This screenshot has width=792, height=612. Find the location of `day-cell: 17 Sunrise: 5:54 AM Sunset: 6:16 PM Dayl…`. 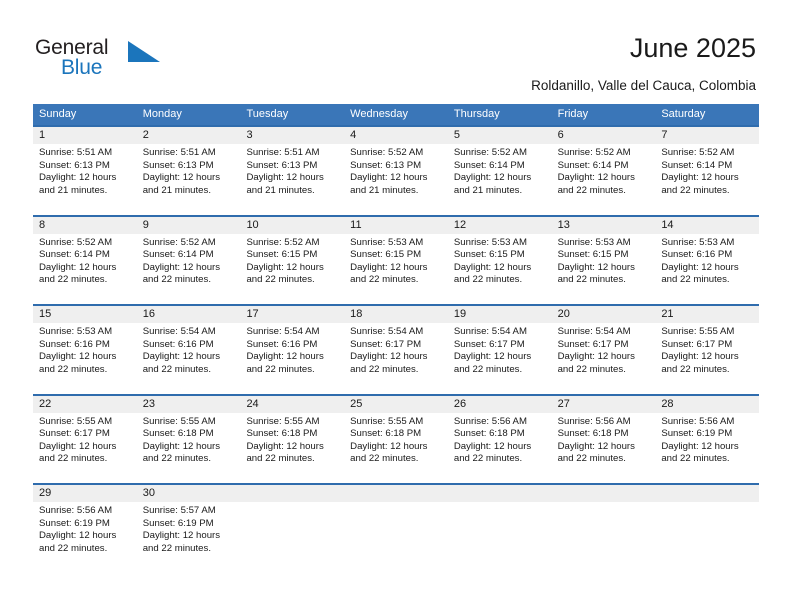

day-cell: 17 Sunrise: 5:54 AM Sunset: 6:16 PM Dayl… is located at coordinates (292, 350).